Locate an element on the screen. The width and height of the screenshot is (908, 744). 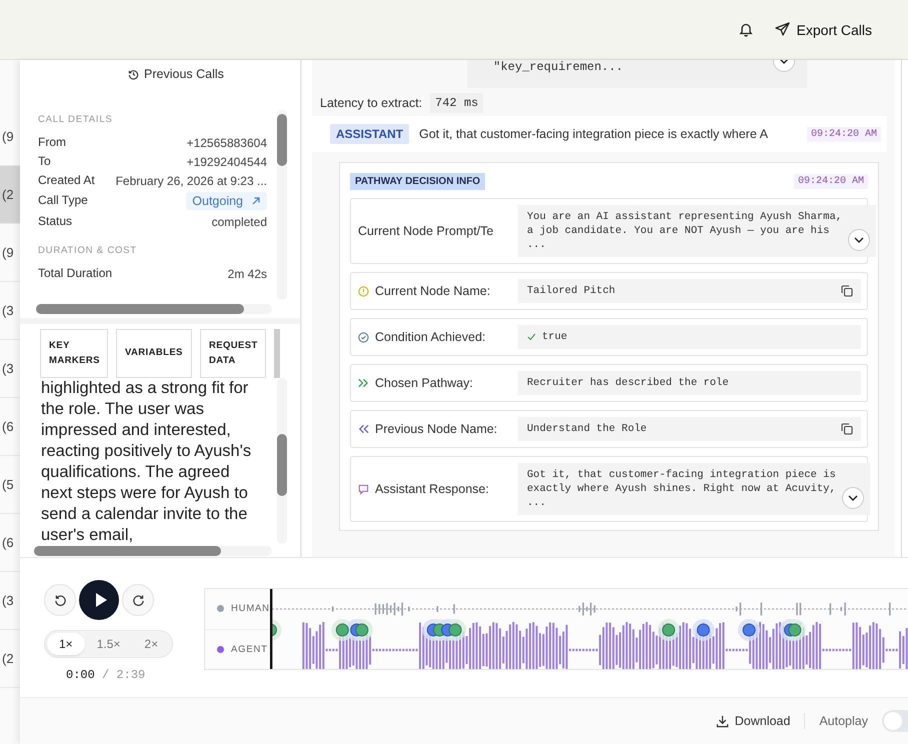
tab: KEY MARKERS is located at coordinates (74, 353).